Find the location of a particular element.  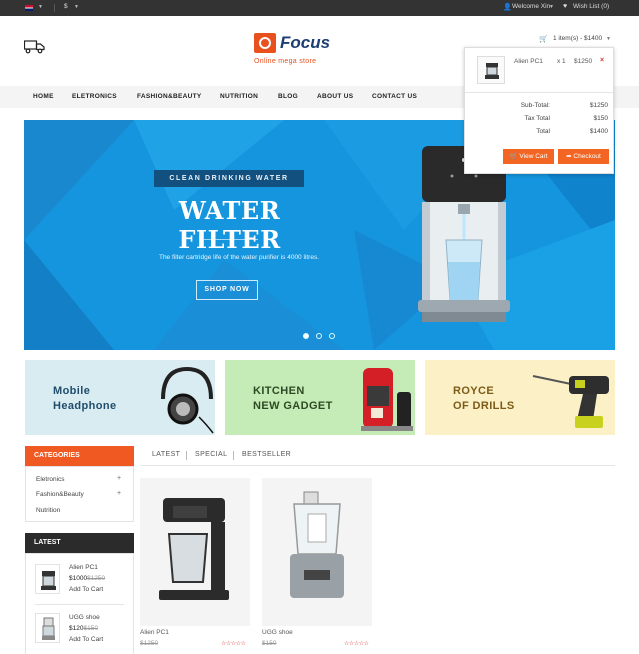

latest-price: $1000$1250 is located at coordinates (87, 578).